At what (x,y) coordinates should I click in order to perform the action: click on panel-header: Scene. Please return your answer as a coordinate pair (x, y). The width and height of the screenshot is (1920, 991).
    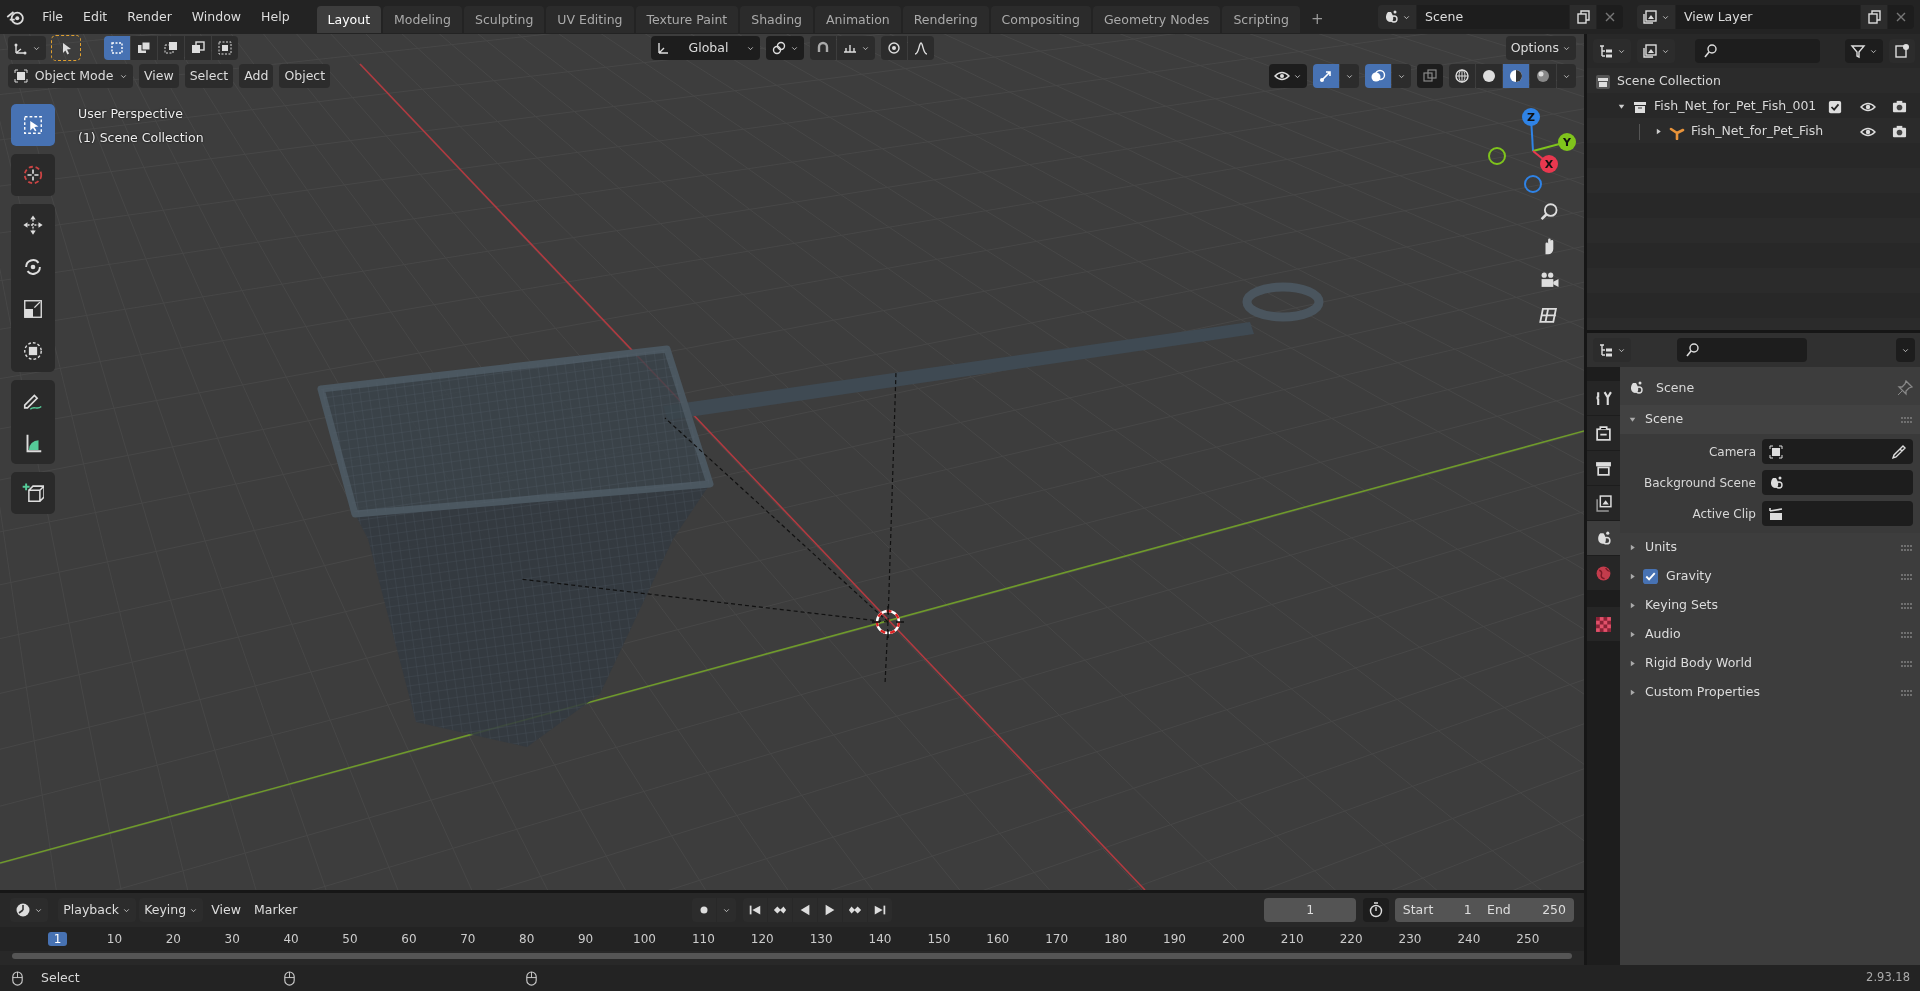
    Looking at the image, I should click on (1664, 419).